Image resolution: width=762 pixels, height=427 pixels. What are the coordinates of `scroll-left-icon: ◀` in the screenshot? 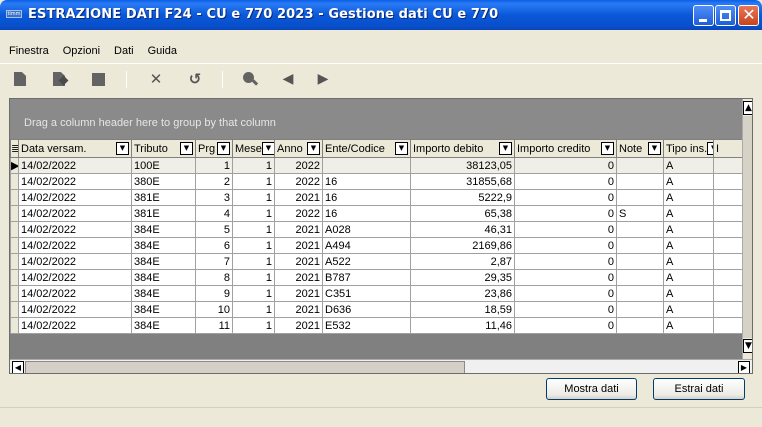 It's located at (18, 367).